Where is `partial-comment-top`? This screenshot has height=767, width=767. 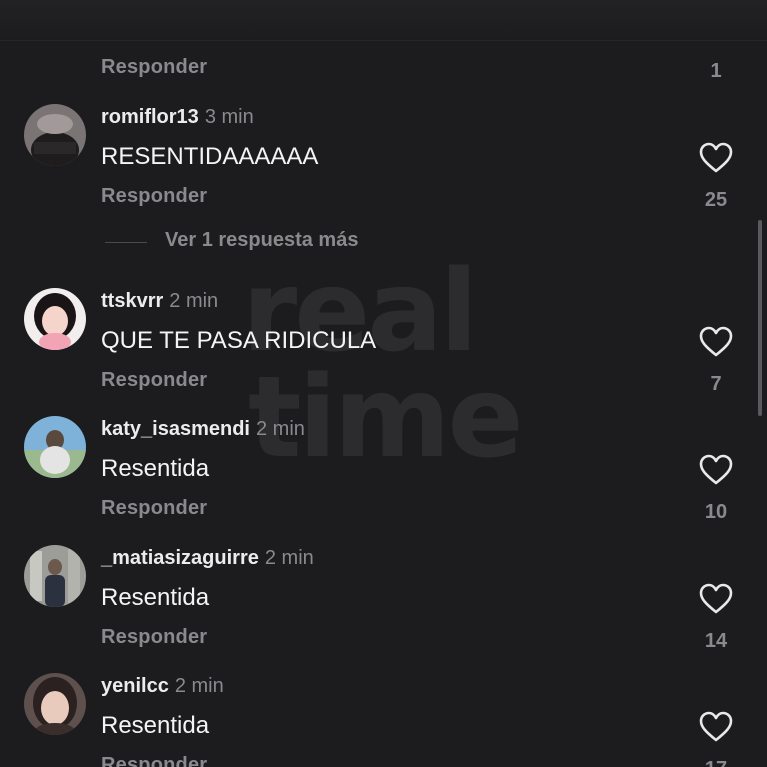
partial-comment-top is located at coordinates (383, 20).